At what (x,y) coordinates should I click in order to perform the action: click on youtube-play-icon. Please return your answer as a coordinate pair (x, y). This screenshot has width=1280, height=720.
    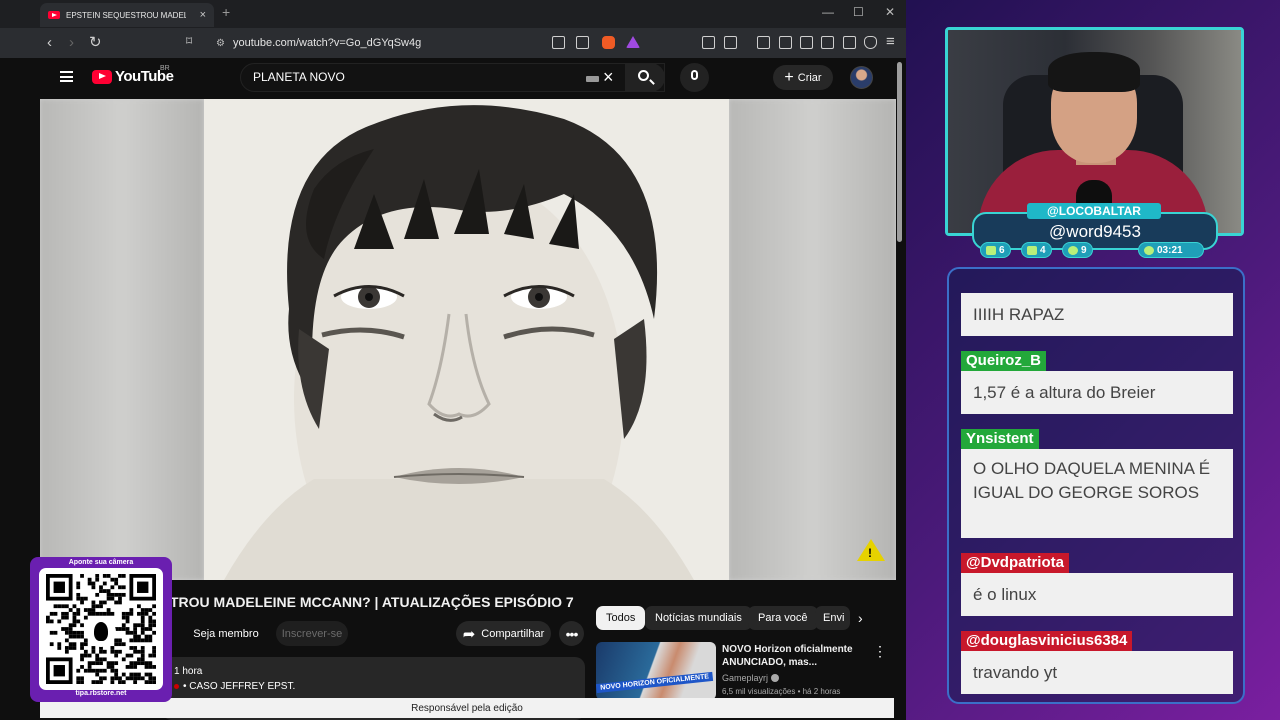
    Looking at the image, I should click on (102, 76).